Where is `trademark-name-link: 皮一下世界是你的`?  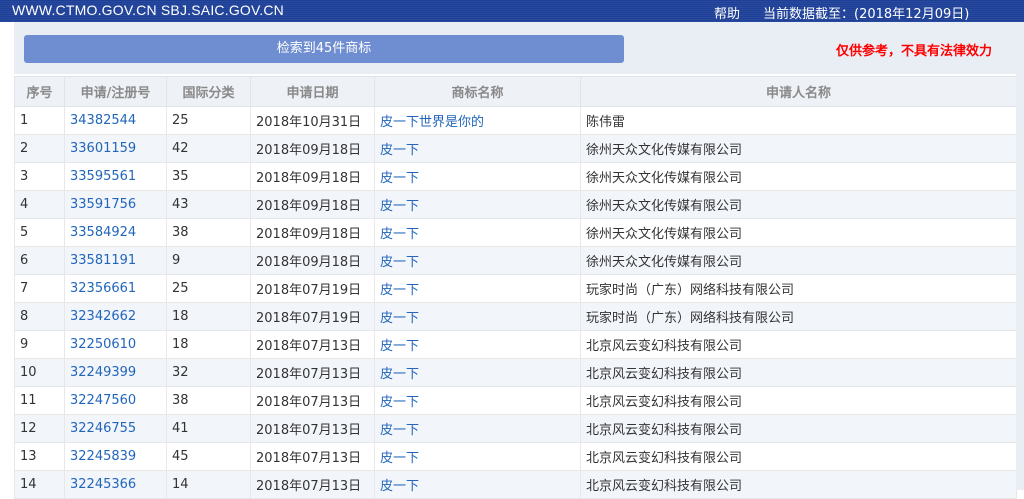 trademark-name-link: 皮一下世界是你的 is located at coordinates (477, 120).